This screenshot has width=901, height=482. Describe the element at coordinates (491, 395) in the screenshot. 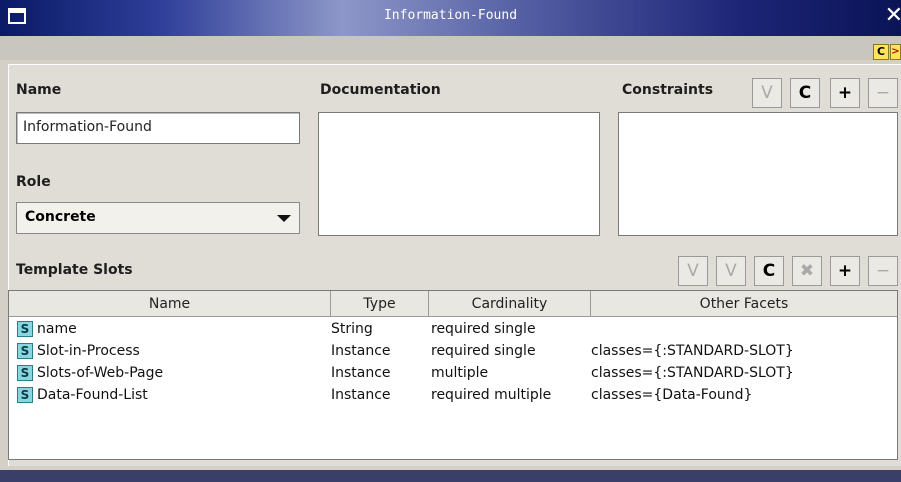

I see `slot-cardinality: required multiple` at that location.